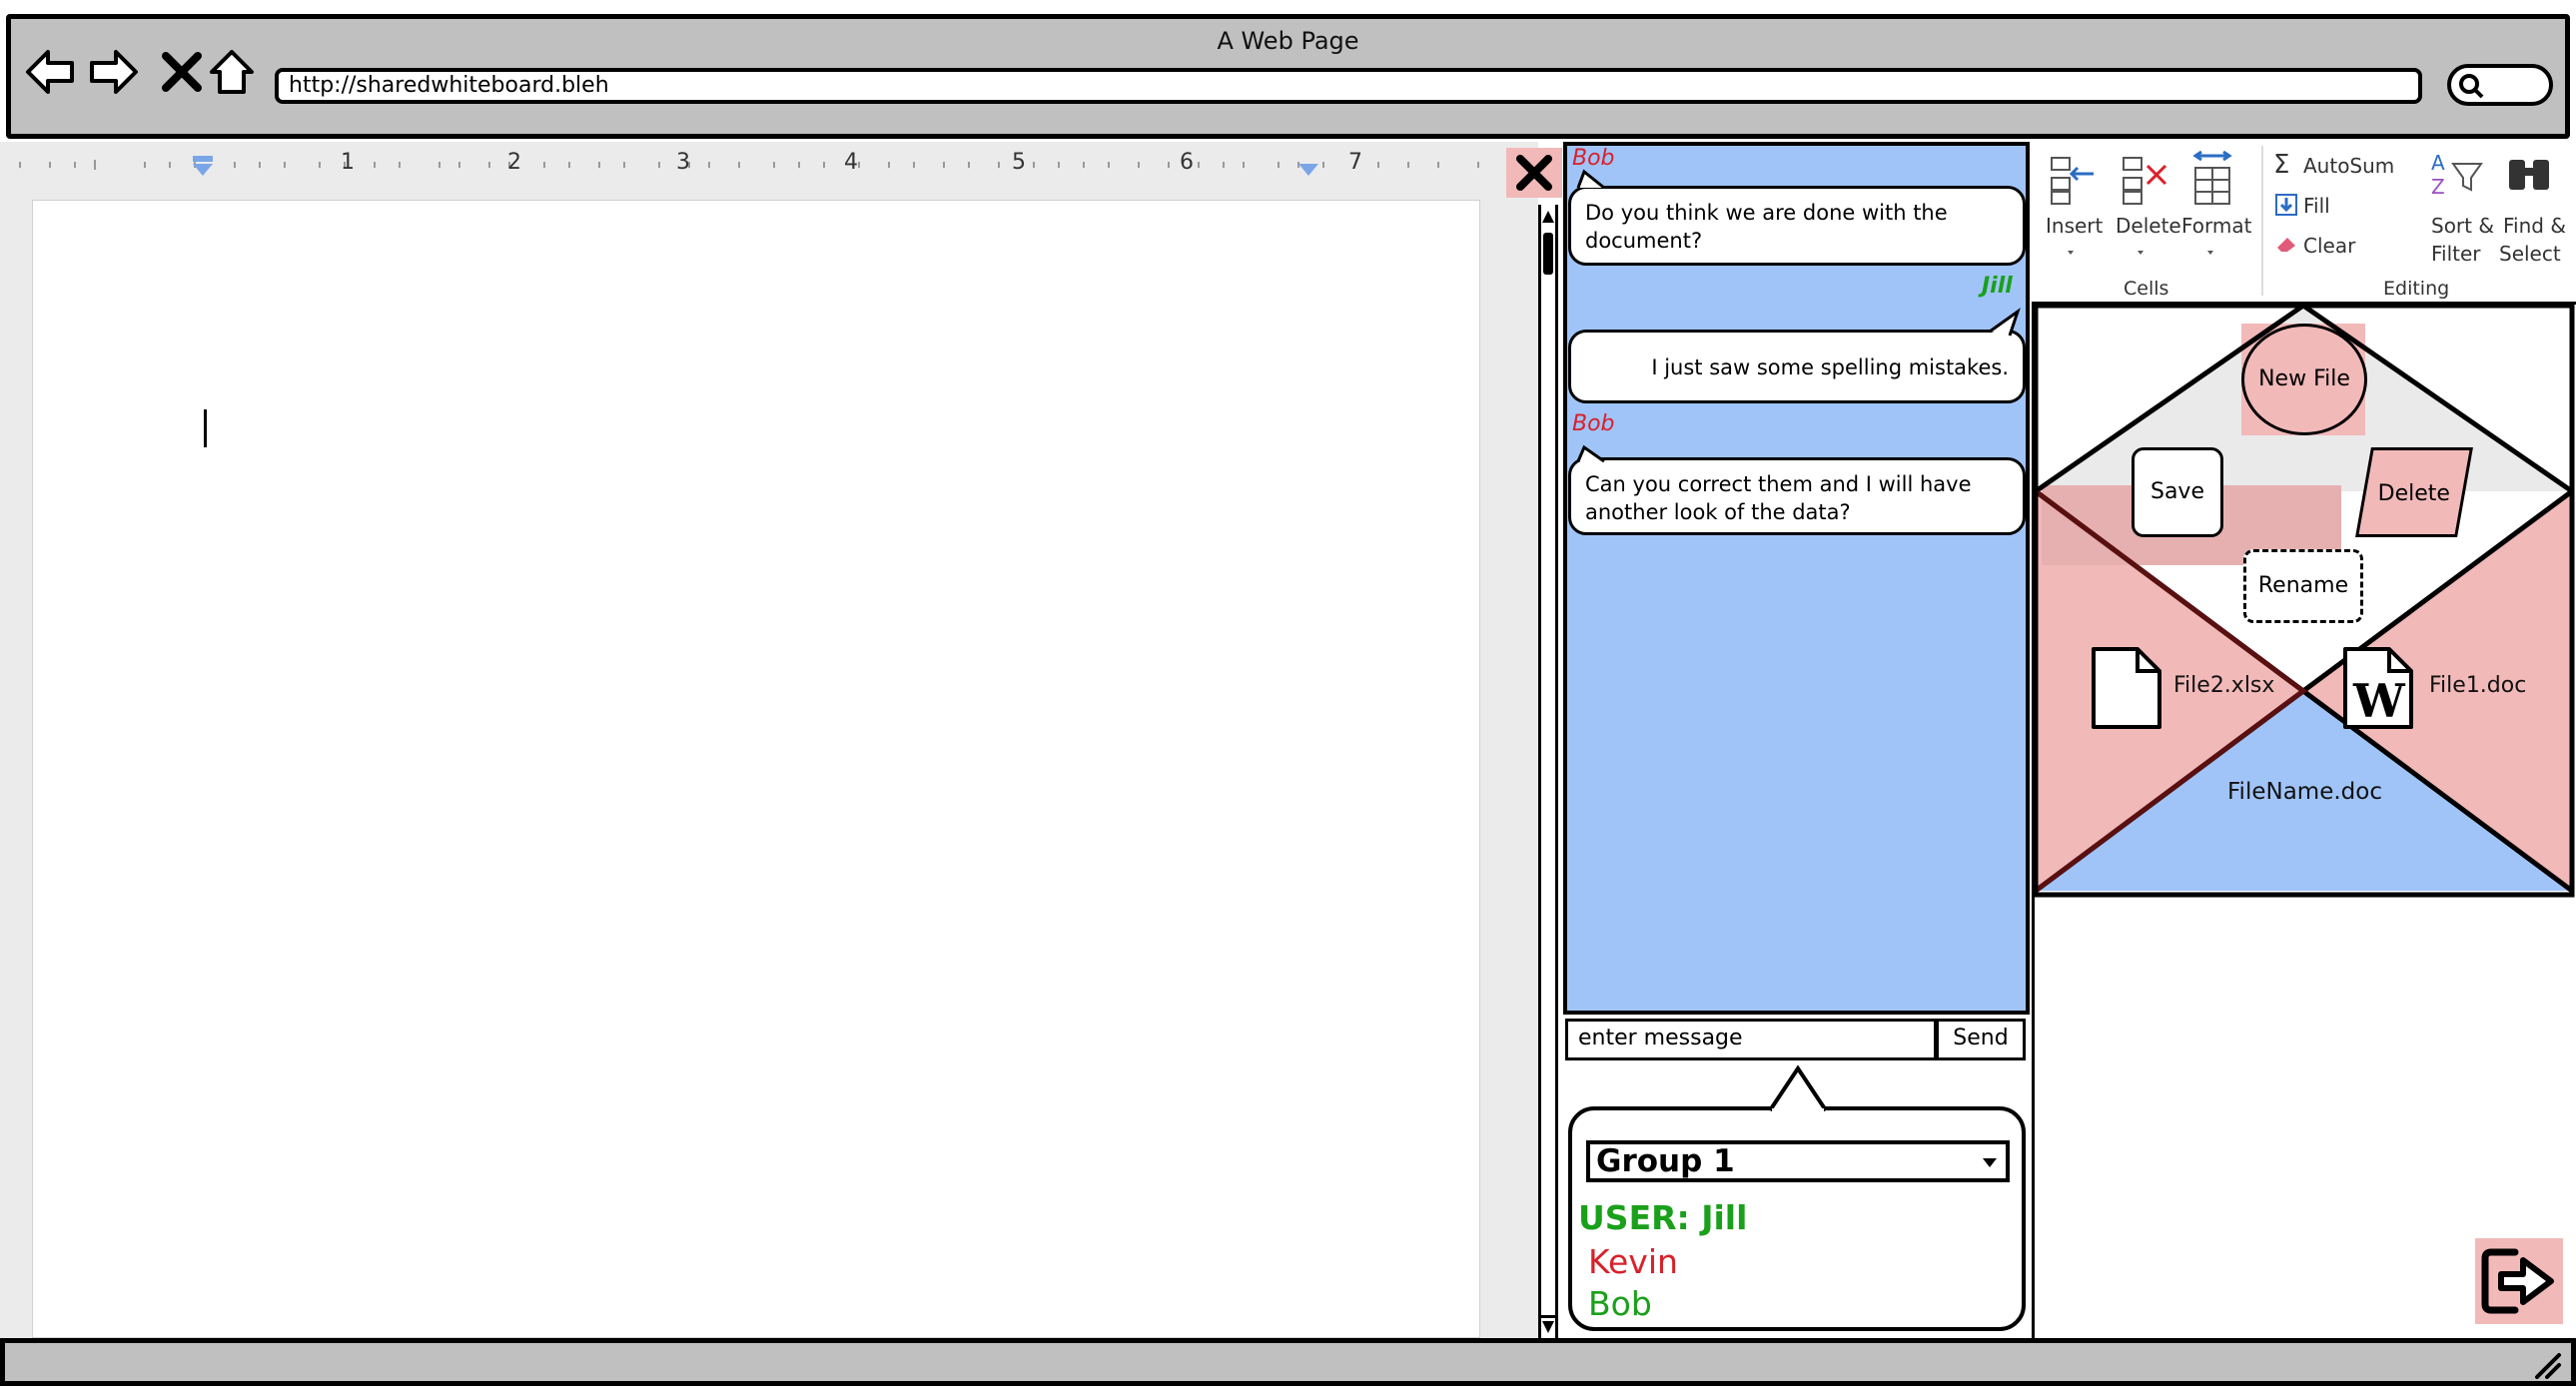 The image size is (2576, 1399). What do you see at coordinates (2500, 85) in the screenshot?
I see `search-box` at bounding box center [2500, 85].